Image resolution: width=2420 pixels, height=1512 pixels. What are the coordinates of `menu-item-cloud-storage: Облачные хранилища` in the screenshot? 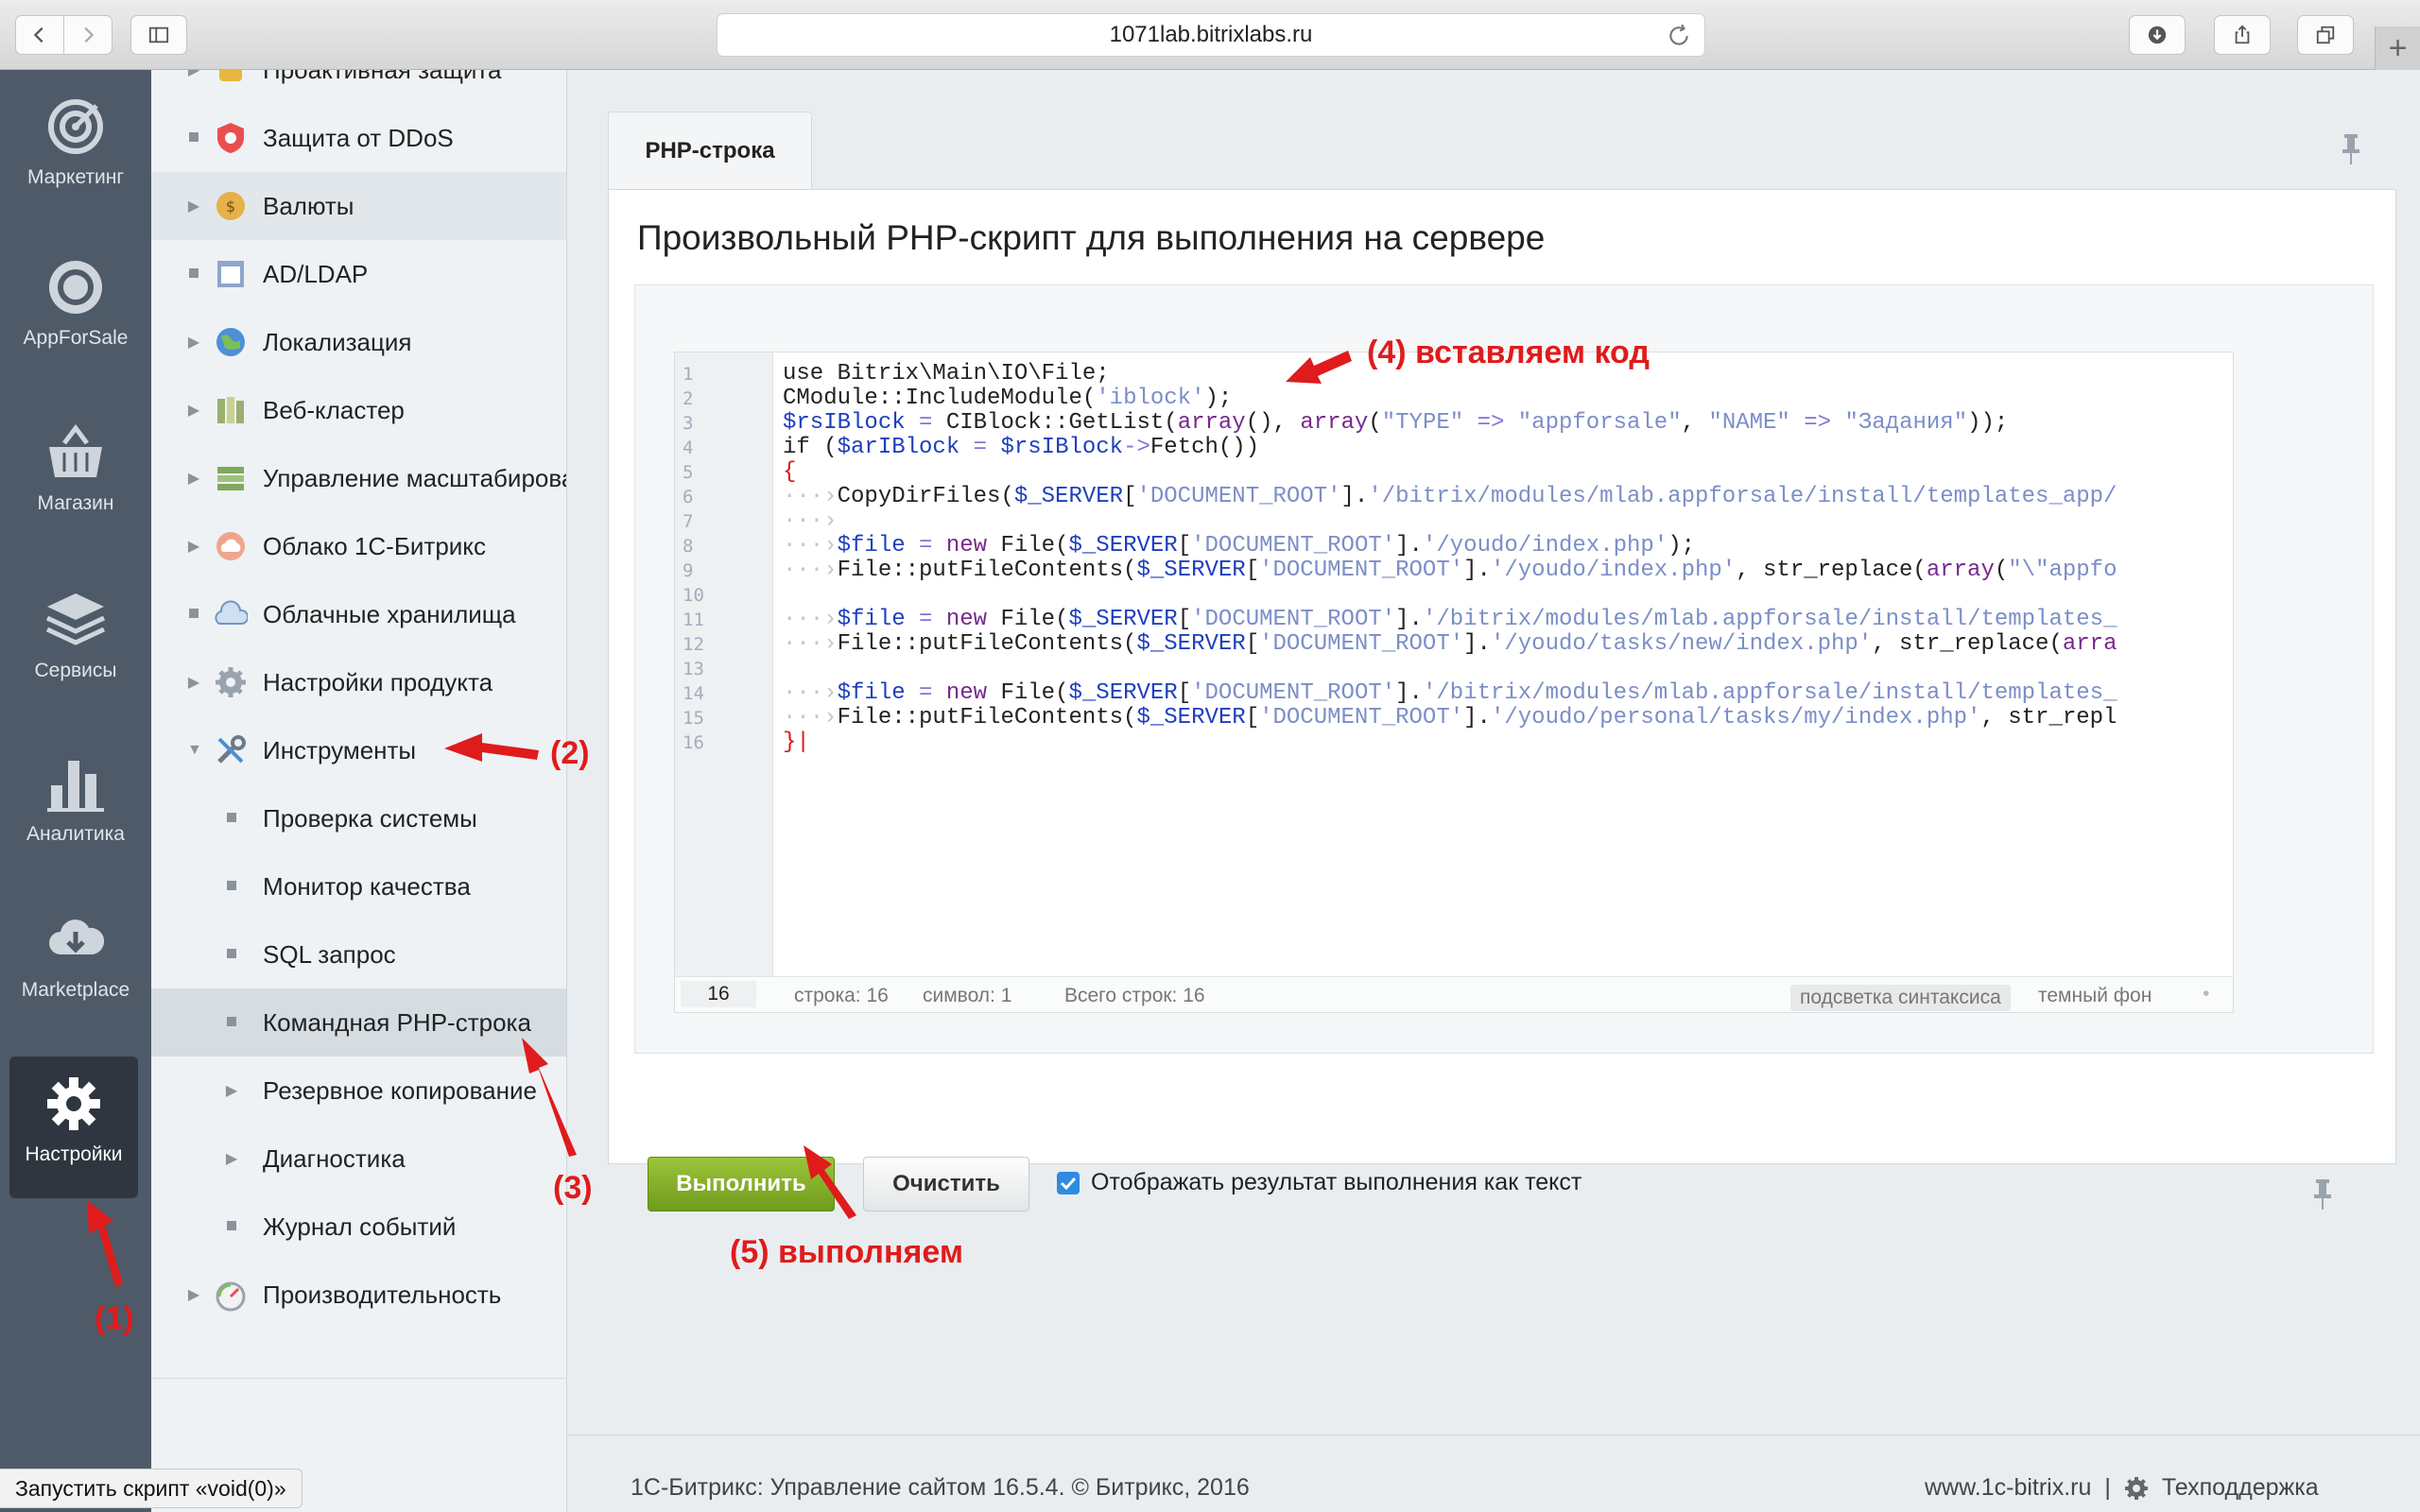 It's located at (358, 614).